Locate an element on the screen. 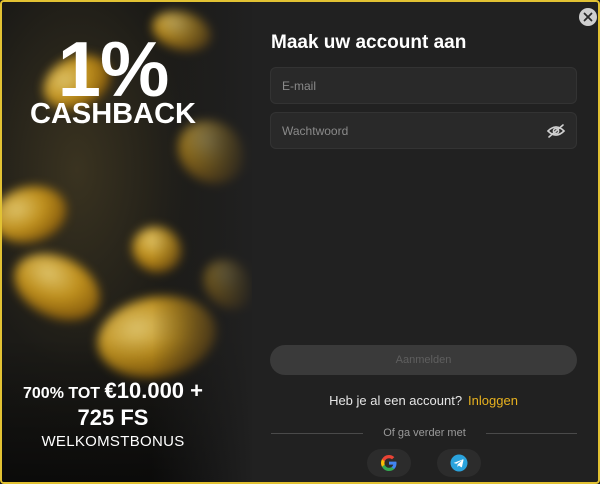 The image size is (600, 484). email-field is located at coordinates (423, 85).